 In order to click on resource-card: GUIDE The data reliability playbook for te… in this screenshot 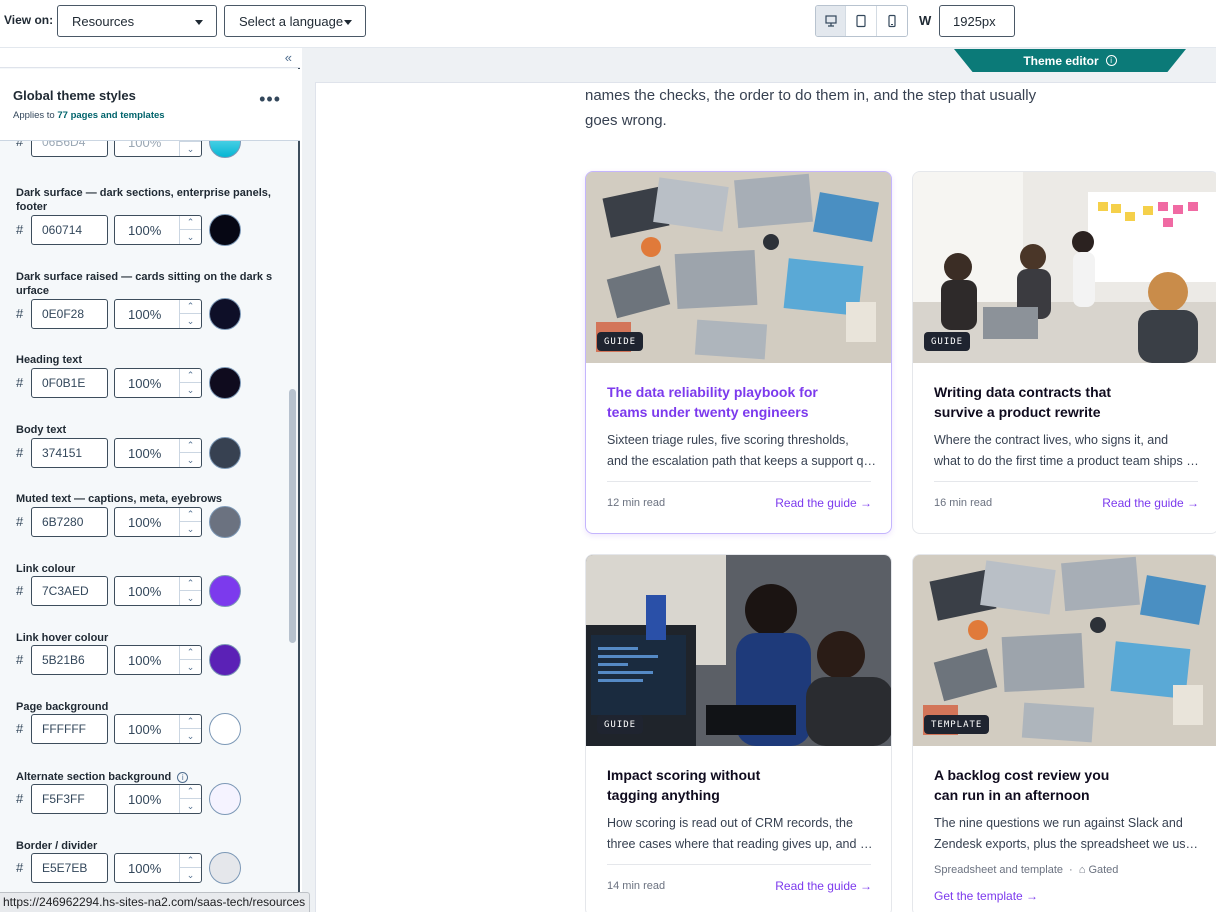, I will do `click(738, 352)`.